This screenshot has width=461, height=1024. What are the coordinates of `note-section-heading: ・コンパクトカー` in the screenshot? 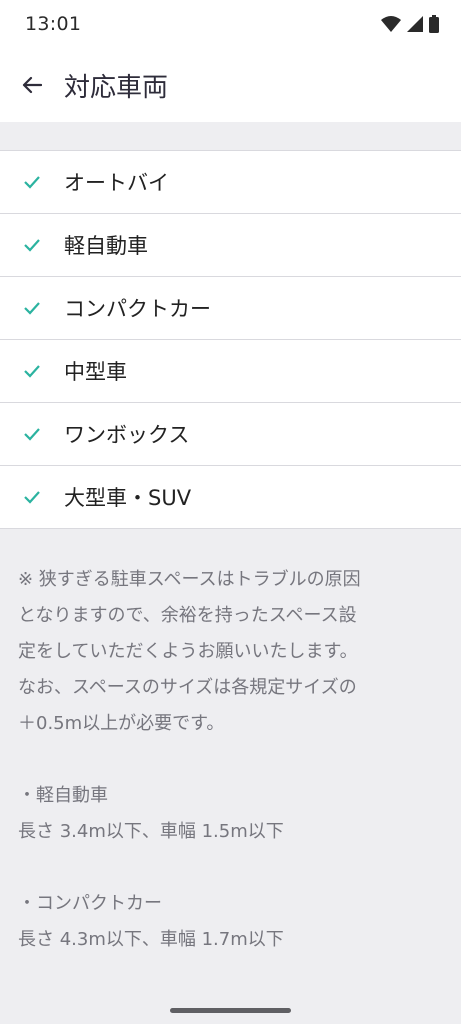 It's located at (90, 903).